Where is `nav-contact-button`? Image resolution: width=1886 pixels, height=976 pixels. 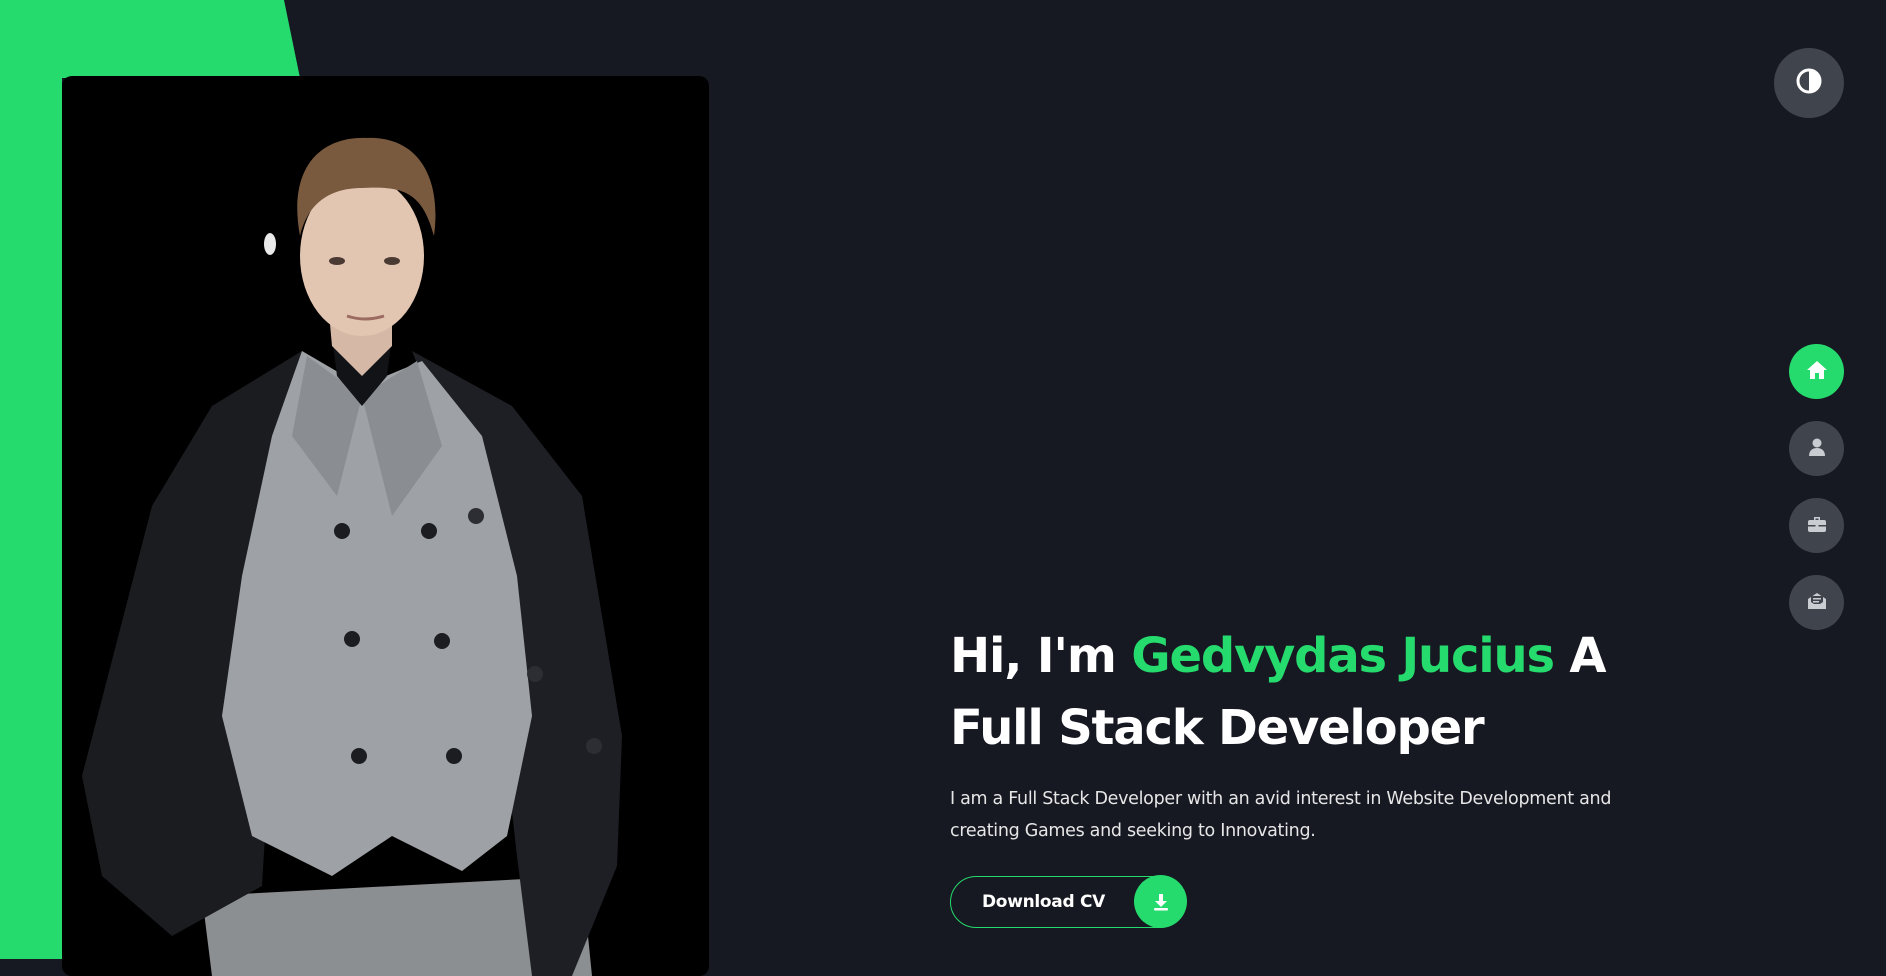
nav-contact-button is located at coordinates (1816, 602).